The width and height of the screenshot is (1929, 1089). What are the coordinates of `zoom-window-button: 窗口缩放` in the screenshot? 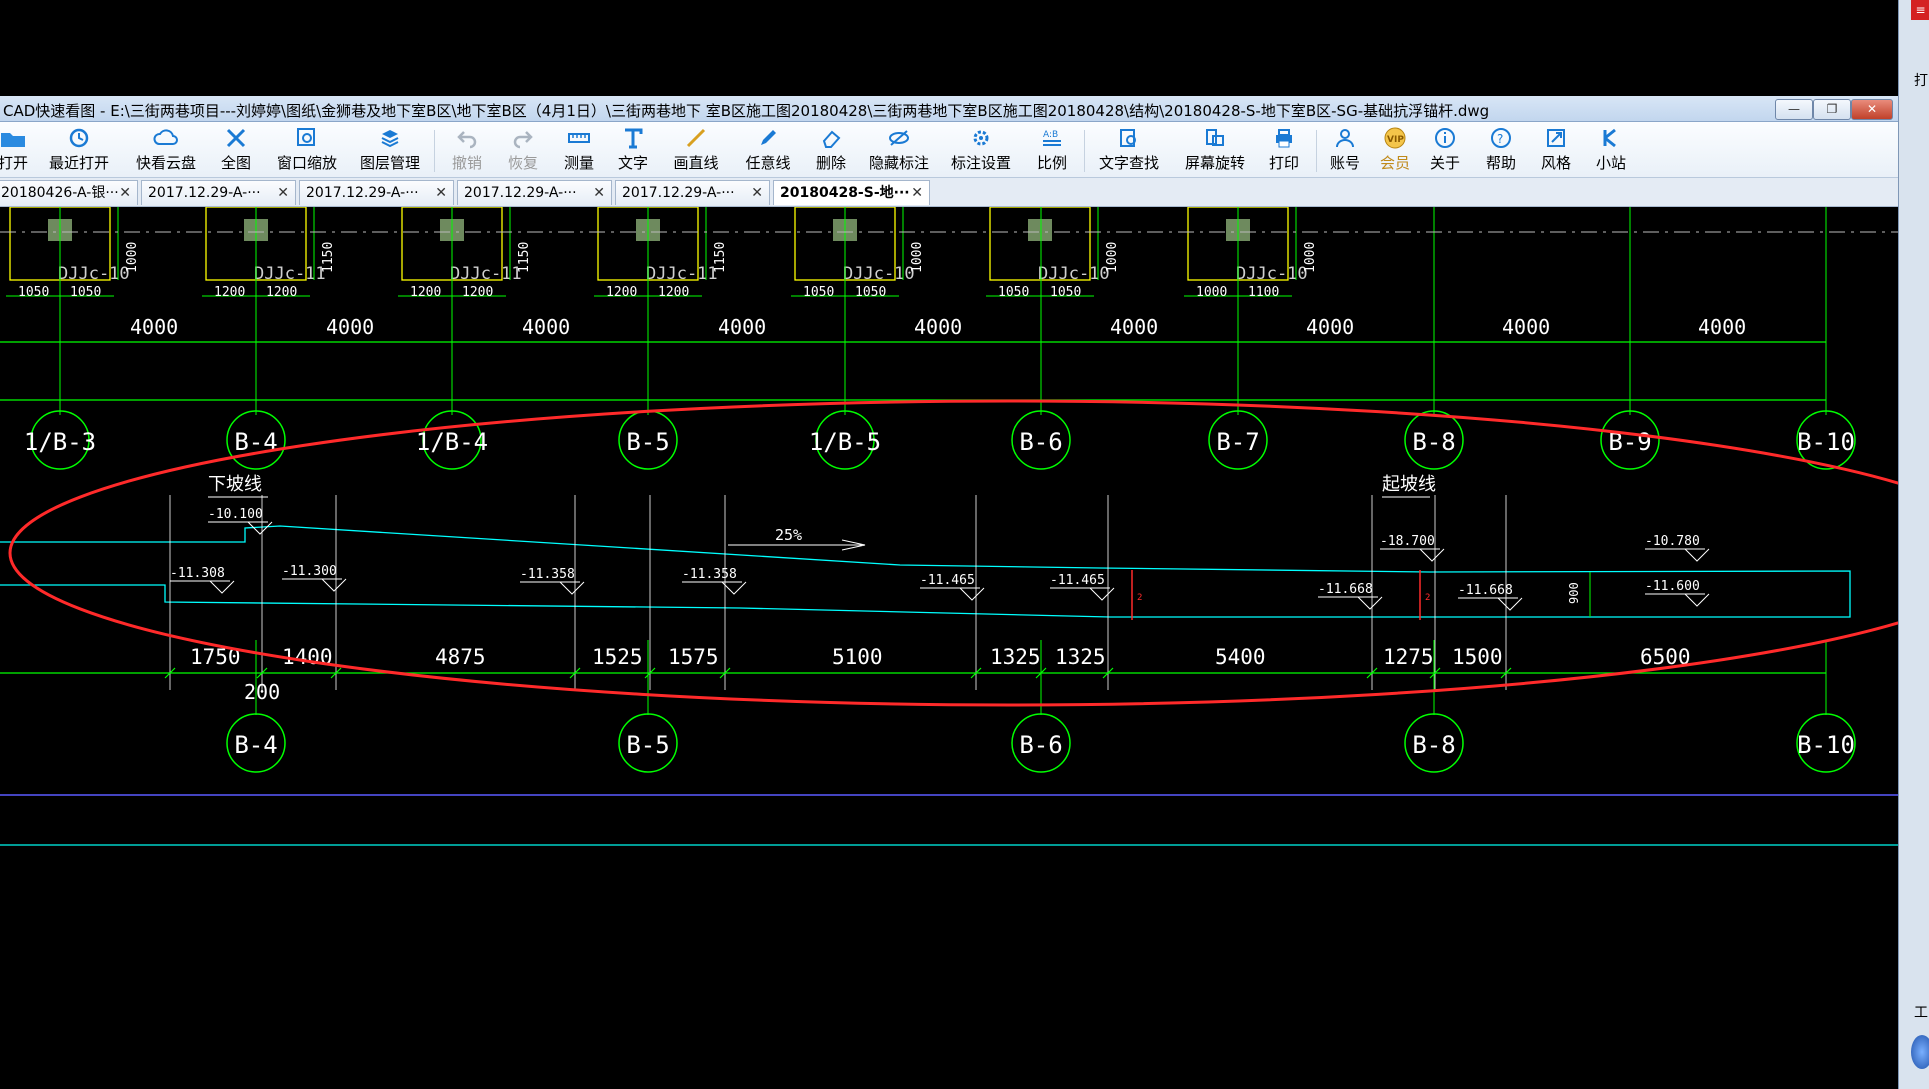 It's located at (307, 150).